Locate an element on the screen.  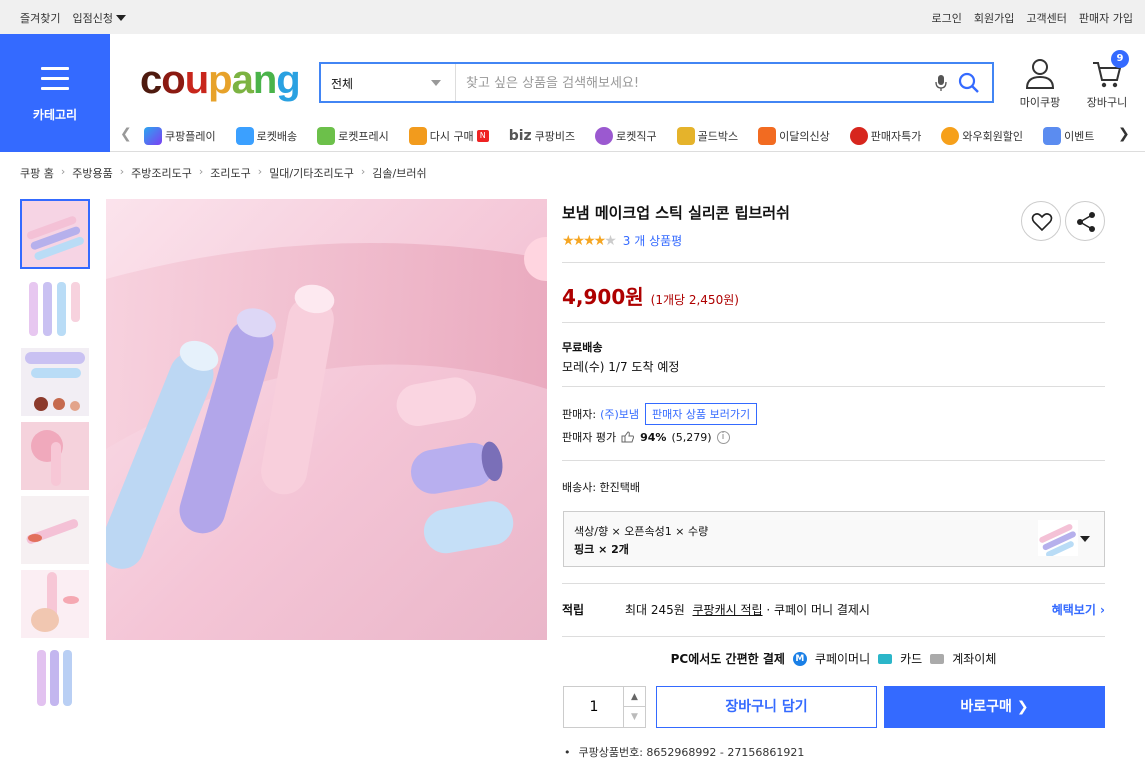
seller-label: 판매자: is located at coordinates (579, 414).